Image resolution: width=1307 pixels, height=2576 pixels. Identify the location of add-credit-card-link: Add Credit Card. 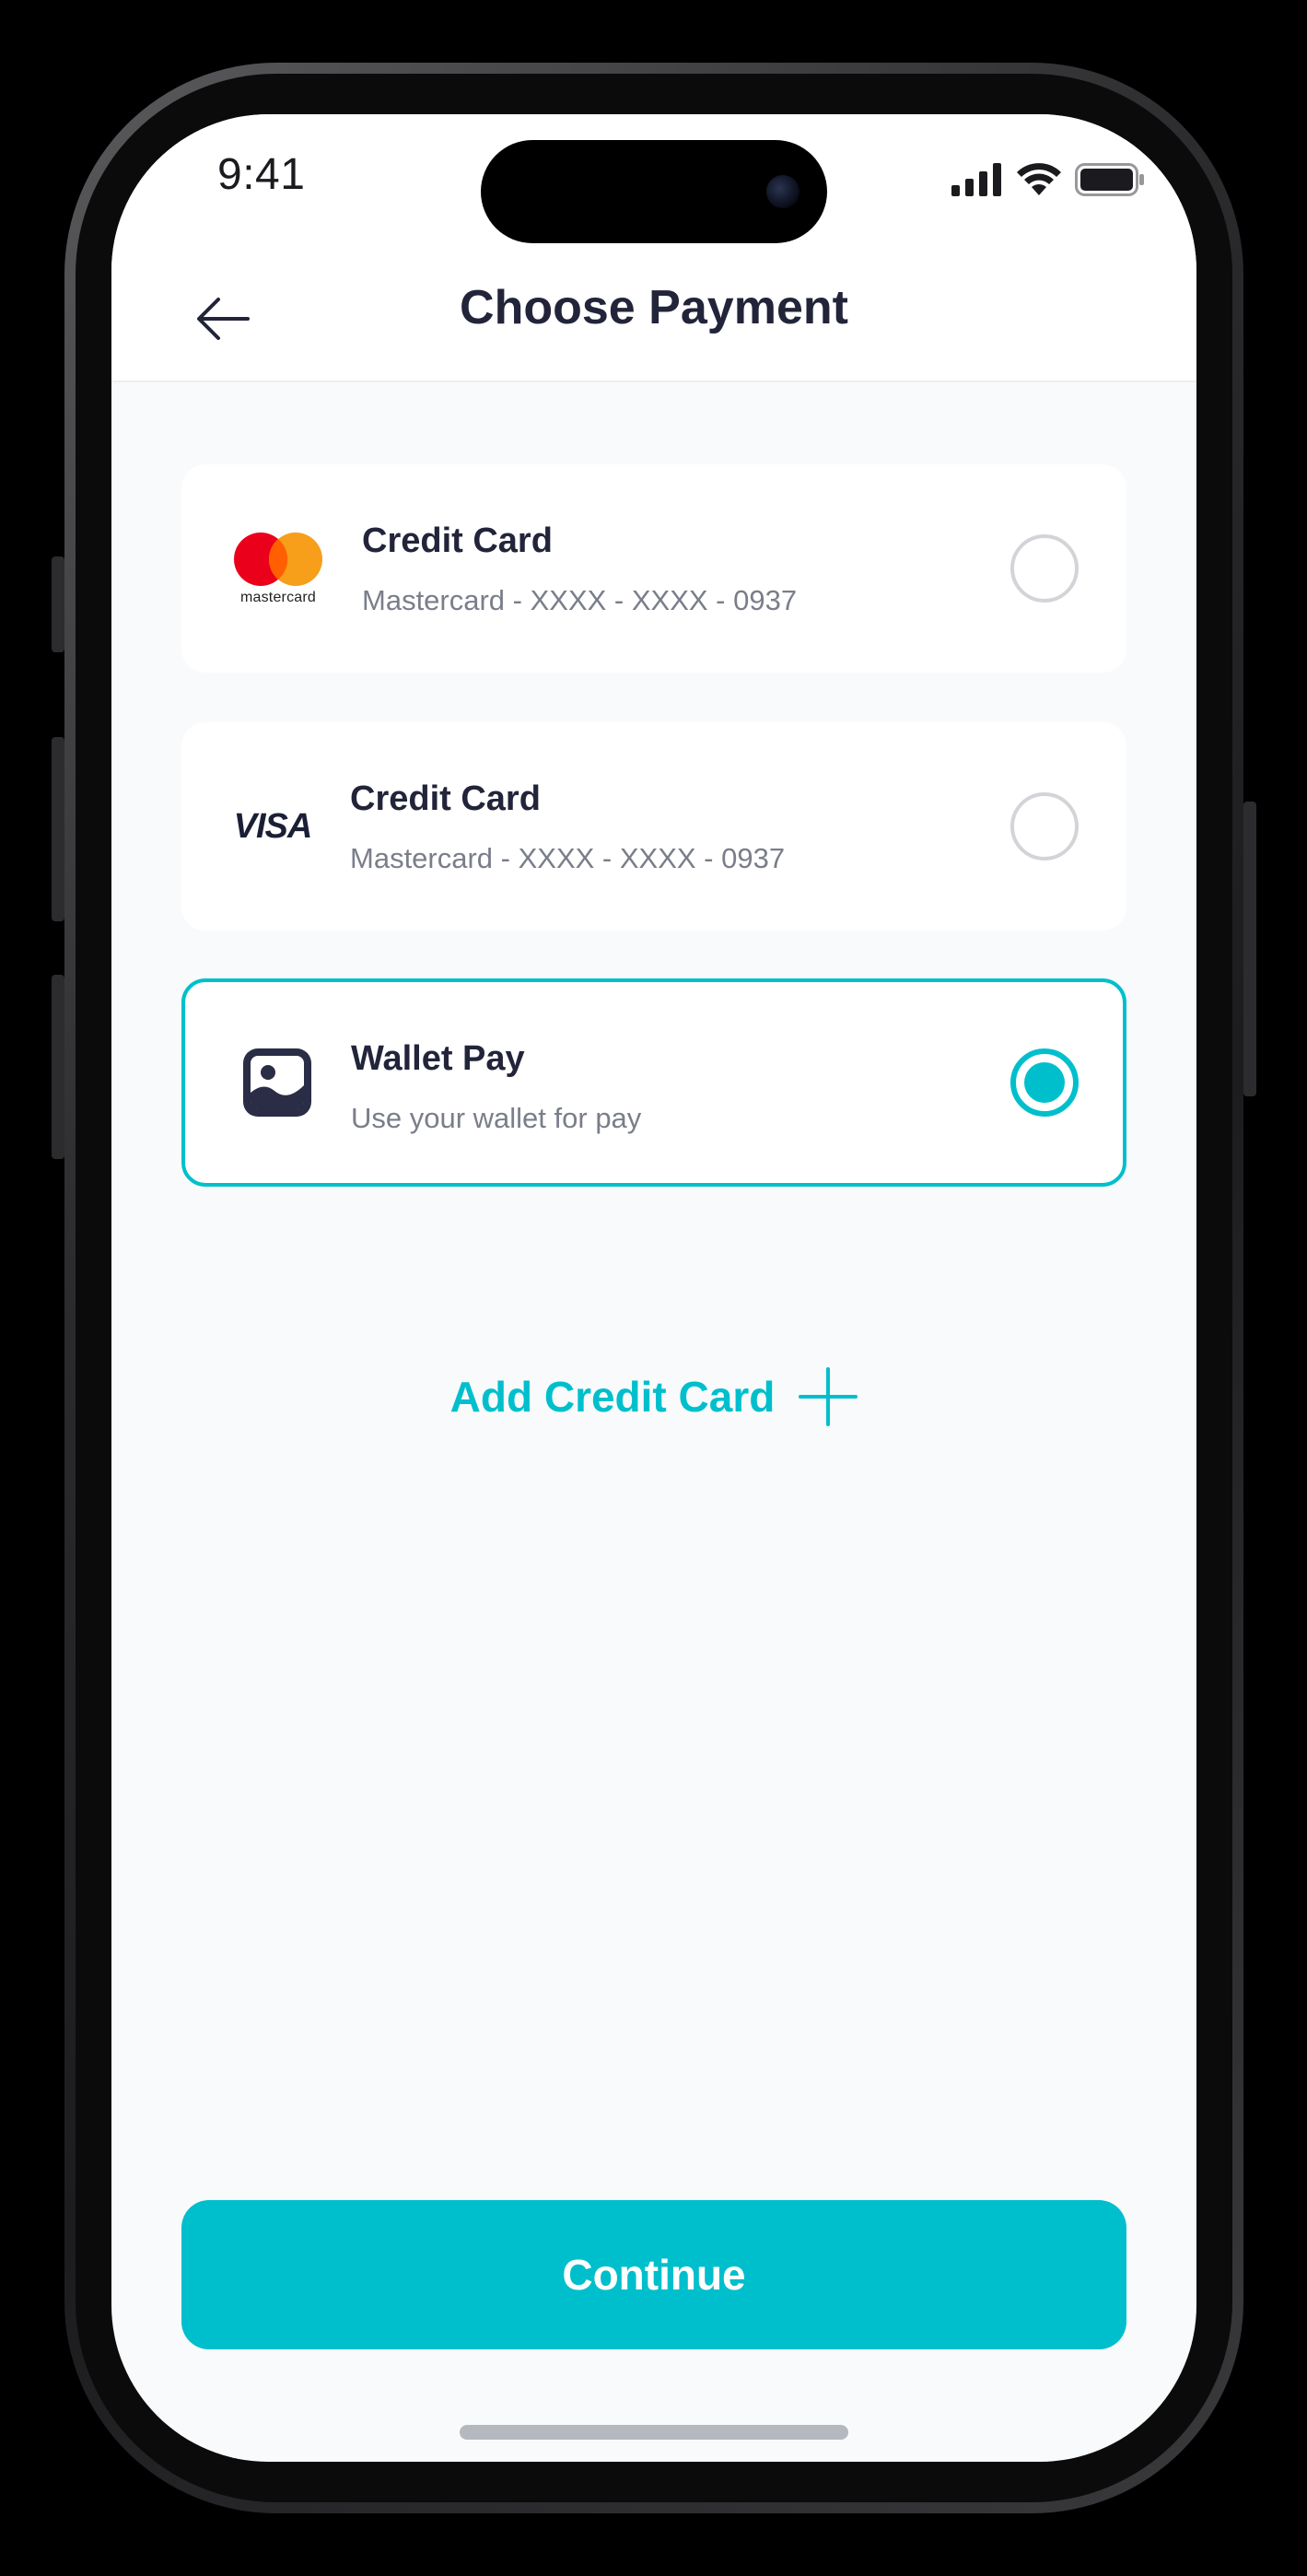
(653, 1396).